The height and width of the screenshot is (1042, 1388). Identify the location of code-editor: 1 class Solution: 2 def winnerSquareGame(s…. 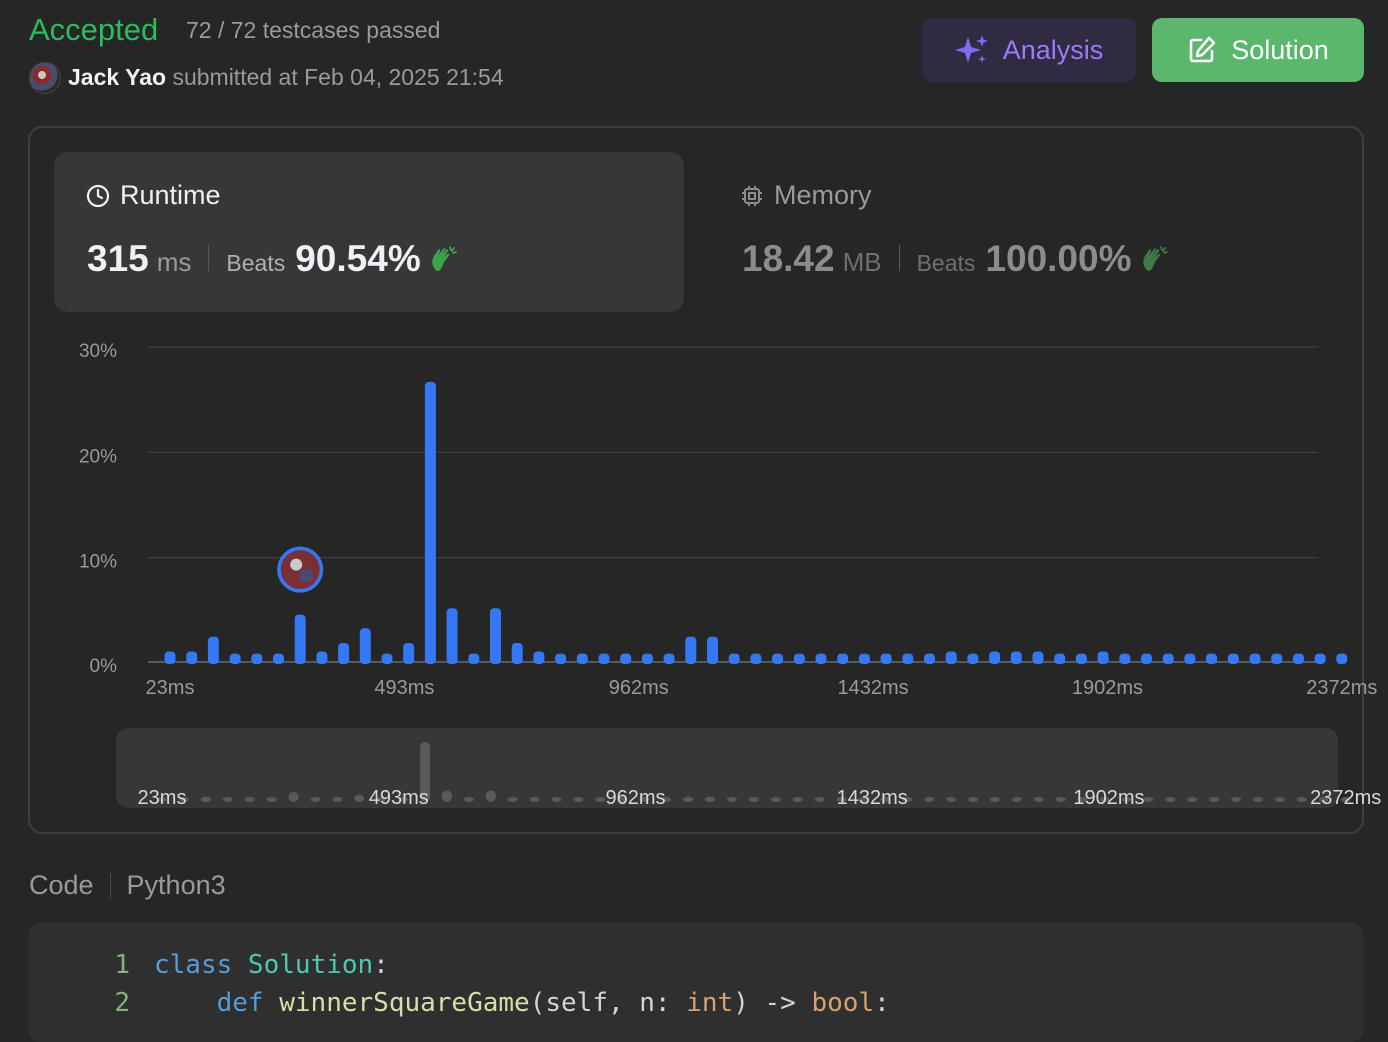
(696, 982).